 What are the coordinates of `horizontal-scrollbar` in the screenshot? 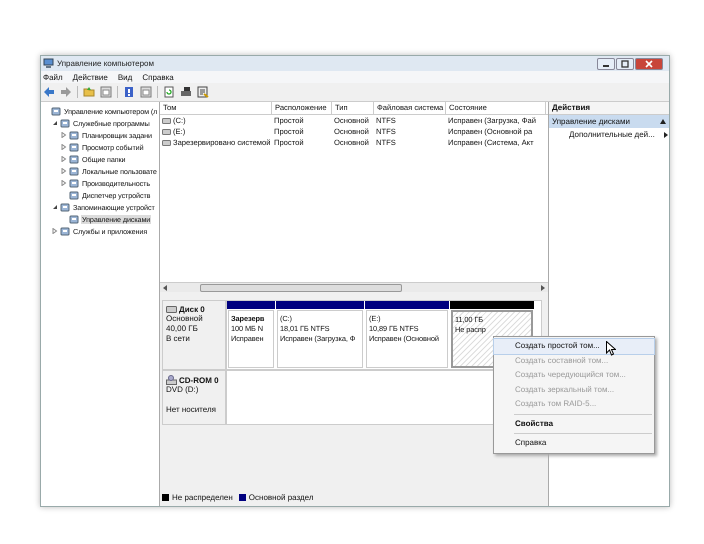 It's located at (354, 287).